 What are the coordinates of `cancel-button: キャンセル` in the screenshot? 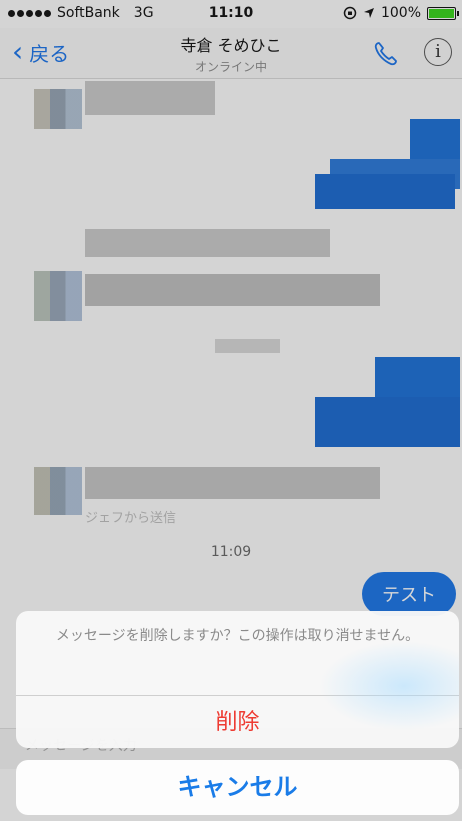 It's located at (237, 787).